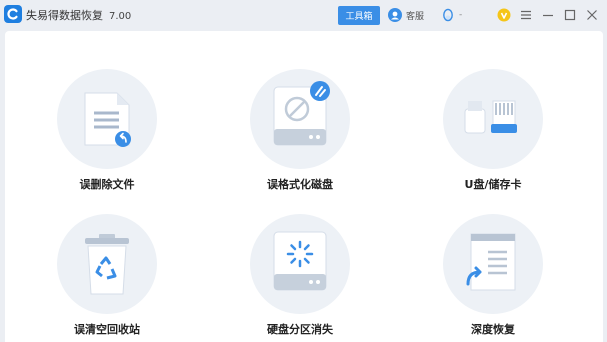 This screenshot has width=607, height=342. I want to click on app-version: 7.00, so click(120, 16).